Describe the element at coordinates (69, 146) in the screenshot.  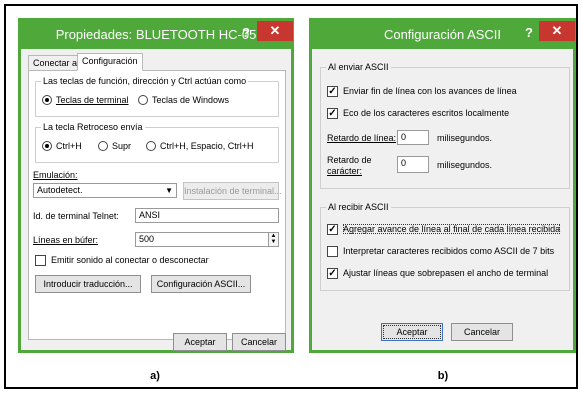
I see `ctrl-h-label: Ctrl+H` at that location.